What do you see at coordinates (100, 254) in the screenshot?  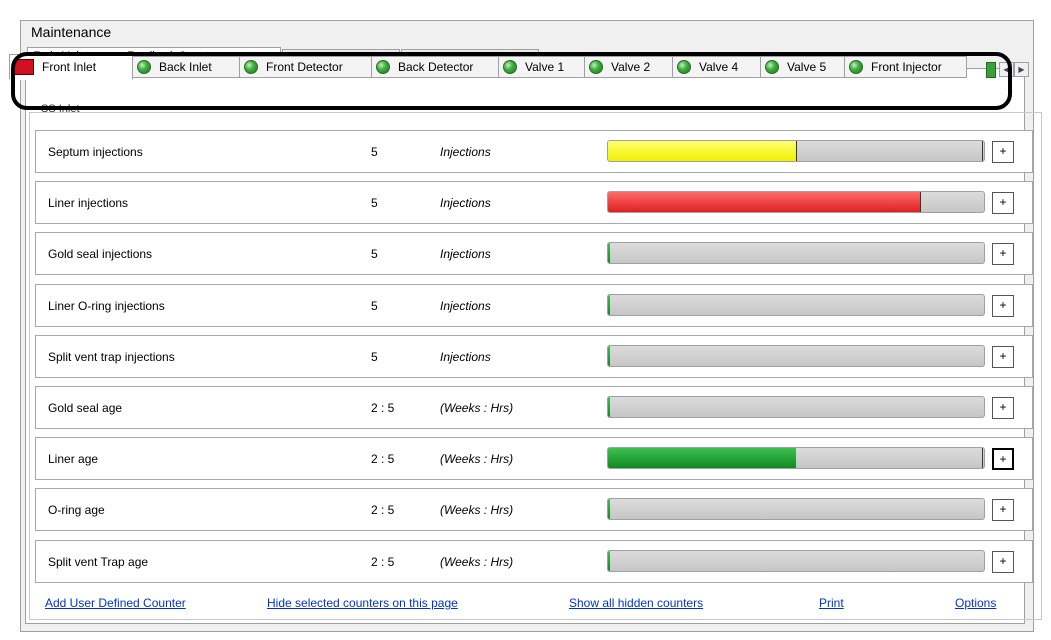 I see `counter-name: Gold seal injections` at bounding box center [100, 254].